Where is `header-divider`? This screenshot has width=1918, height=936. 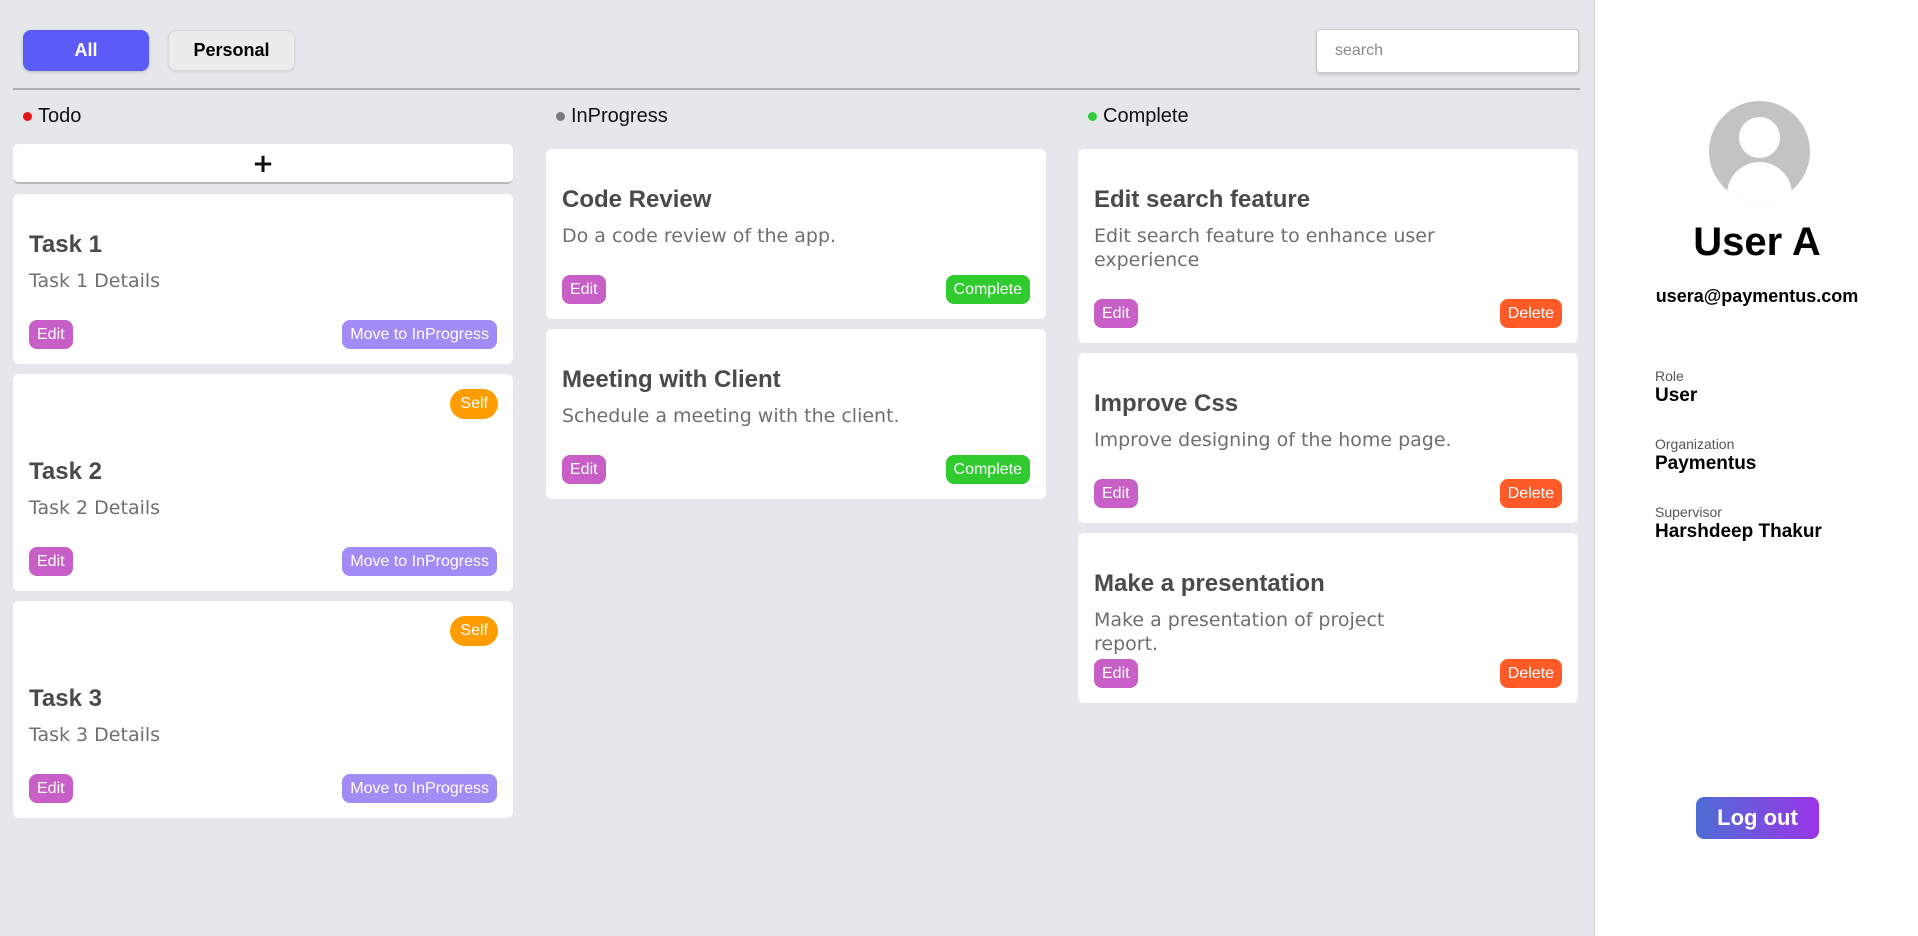
header-divider is located at coordinates (796, 89).